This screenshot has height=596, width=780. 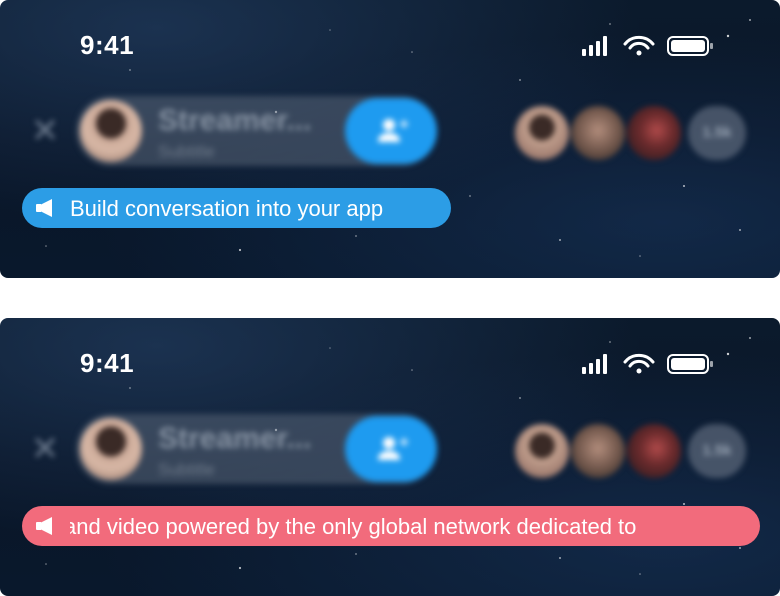 I want to click on announcement-banner: Build conversation into your app, so click(x=236, y=208).